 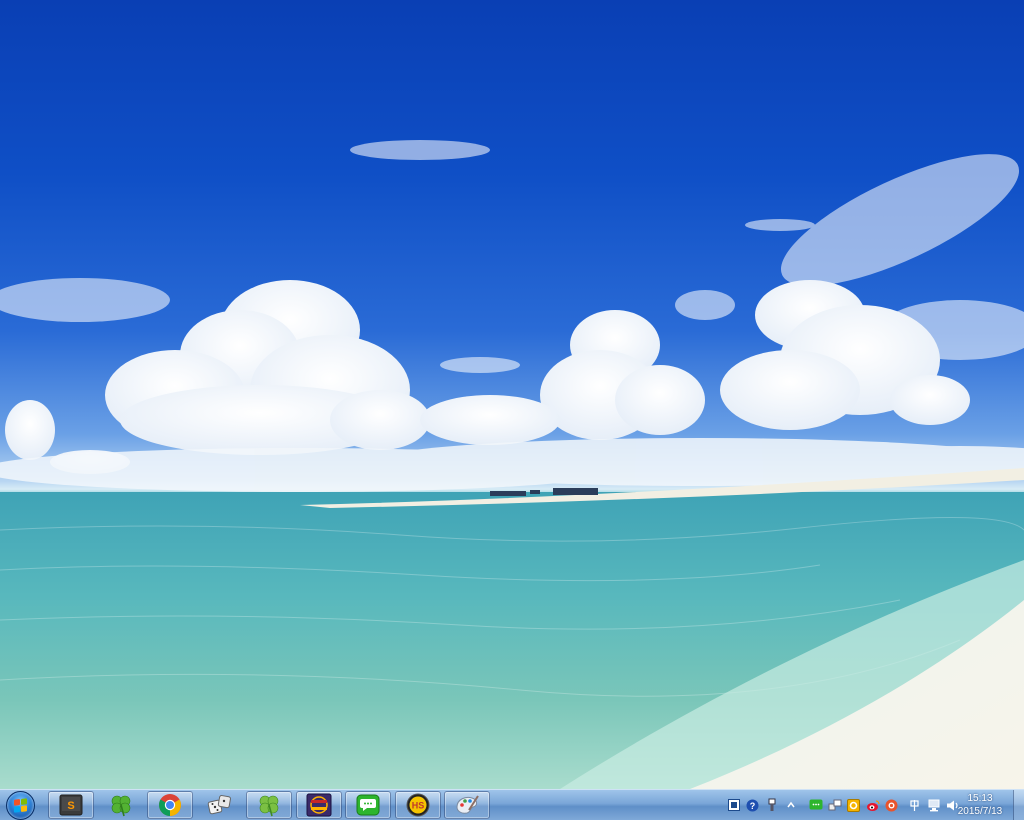 I want to click on chrome-icon, so click(x=170, y=805).